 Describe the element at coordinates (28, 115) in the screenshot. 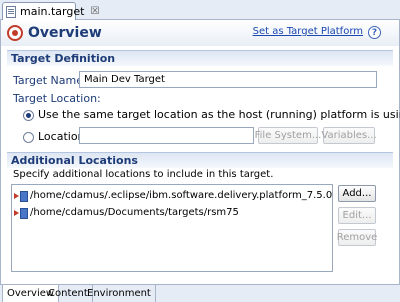

I see `same-location-radio` at that location.